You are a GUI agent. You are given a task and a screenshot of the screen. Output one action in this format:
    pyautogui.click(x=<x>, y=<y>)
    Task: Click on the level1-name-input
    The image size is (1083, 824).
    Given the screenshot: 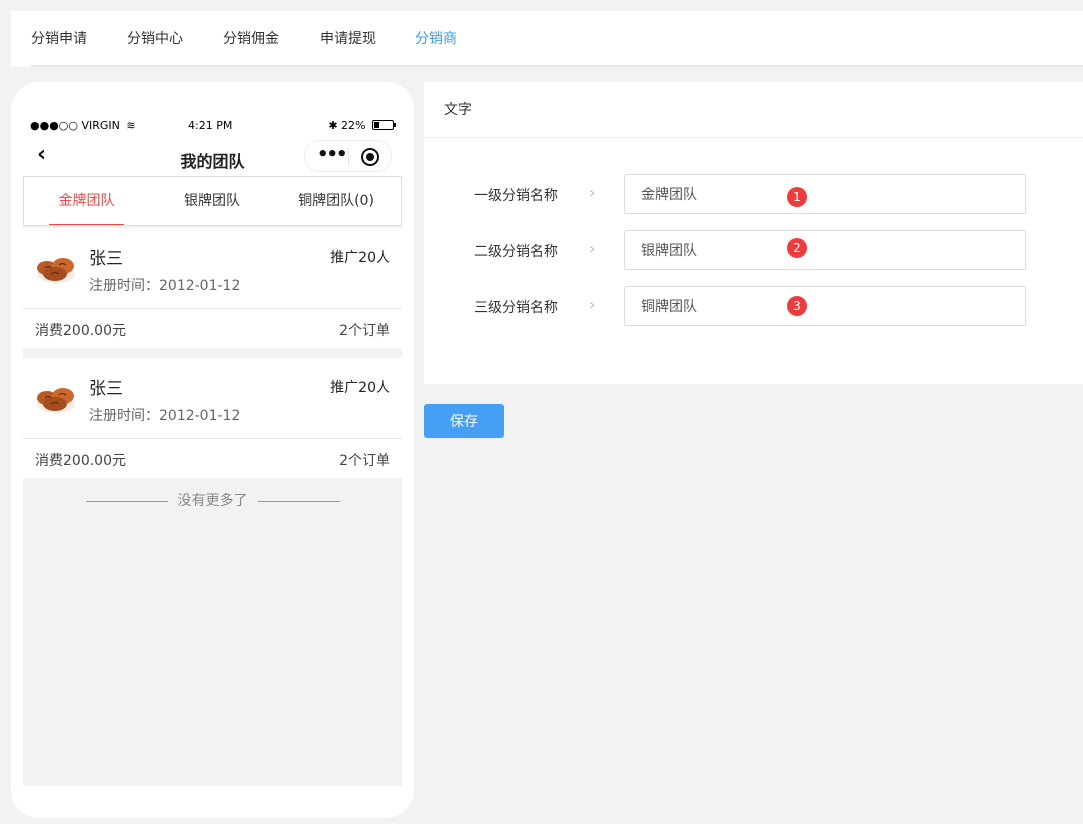 What is the action you would take?
    pyautogui.click(x=825, y=194)
    